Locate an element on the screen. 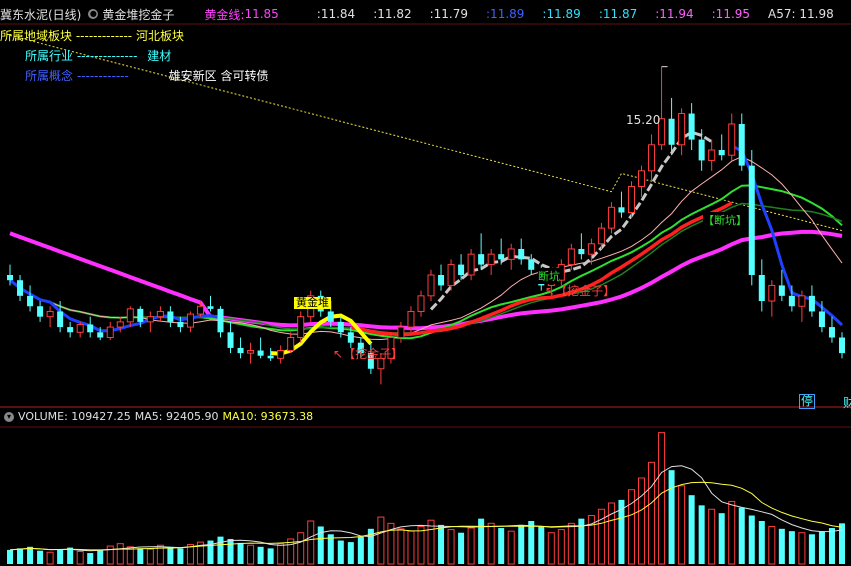  pit-label-2: 【断坑】 is located at coordinates (725, 220).